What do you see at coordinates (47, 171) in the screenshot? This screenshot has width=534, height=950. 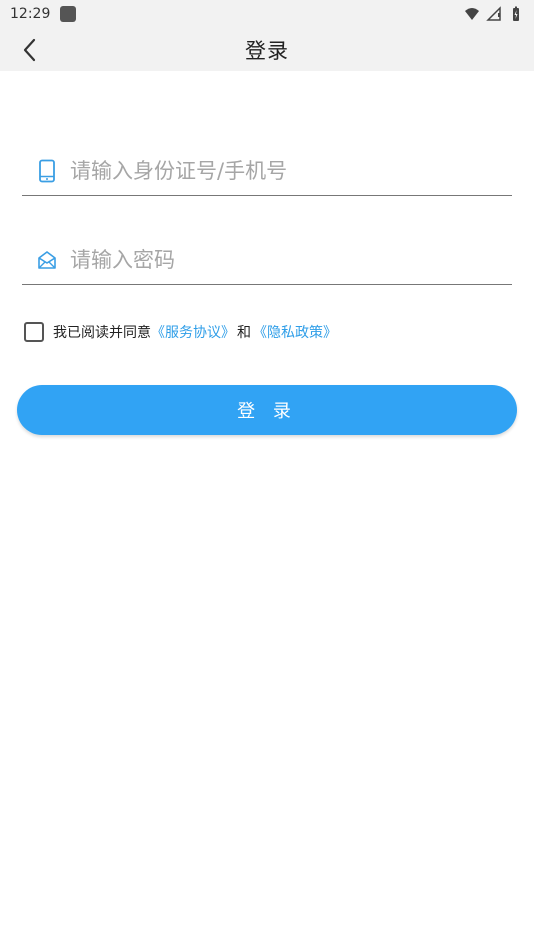 I see `phone-icon` at bounding box center [47, 171].